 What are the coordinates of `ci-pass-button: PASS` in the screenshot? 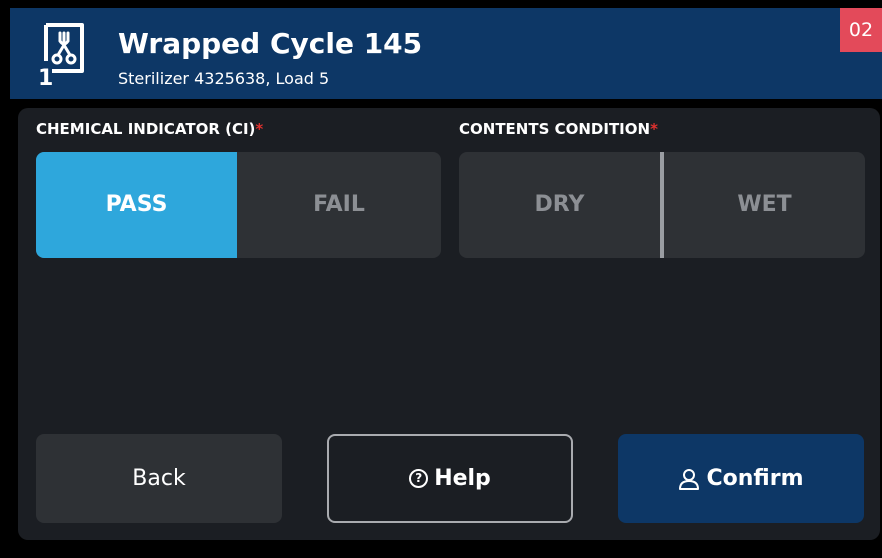 It's located at (136, 205).